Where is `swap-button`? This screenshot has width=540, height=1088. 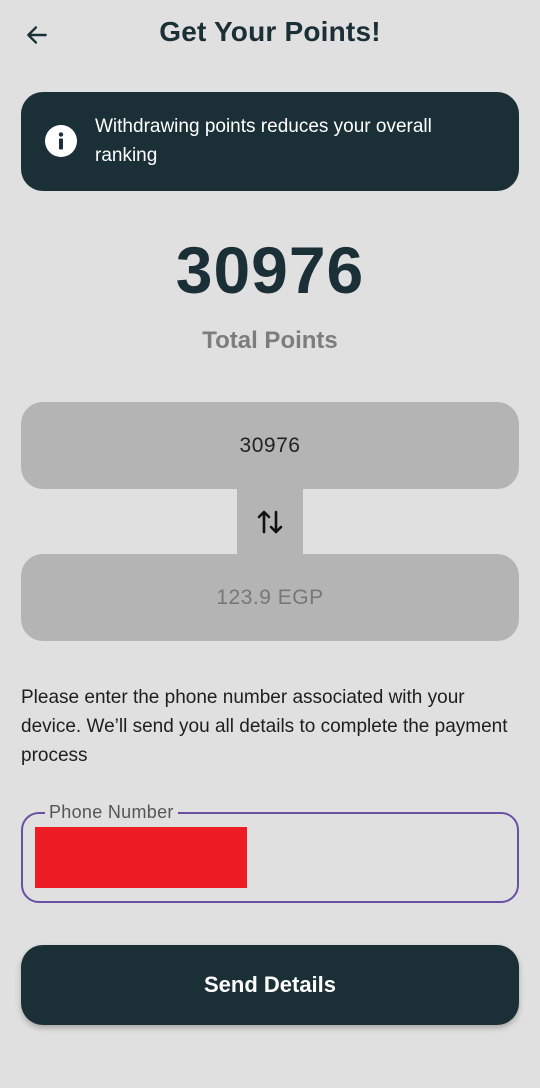 swap-button is located at coordinates (270, 521).